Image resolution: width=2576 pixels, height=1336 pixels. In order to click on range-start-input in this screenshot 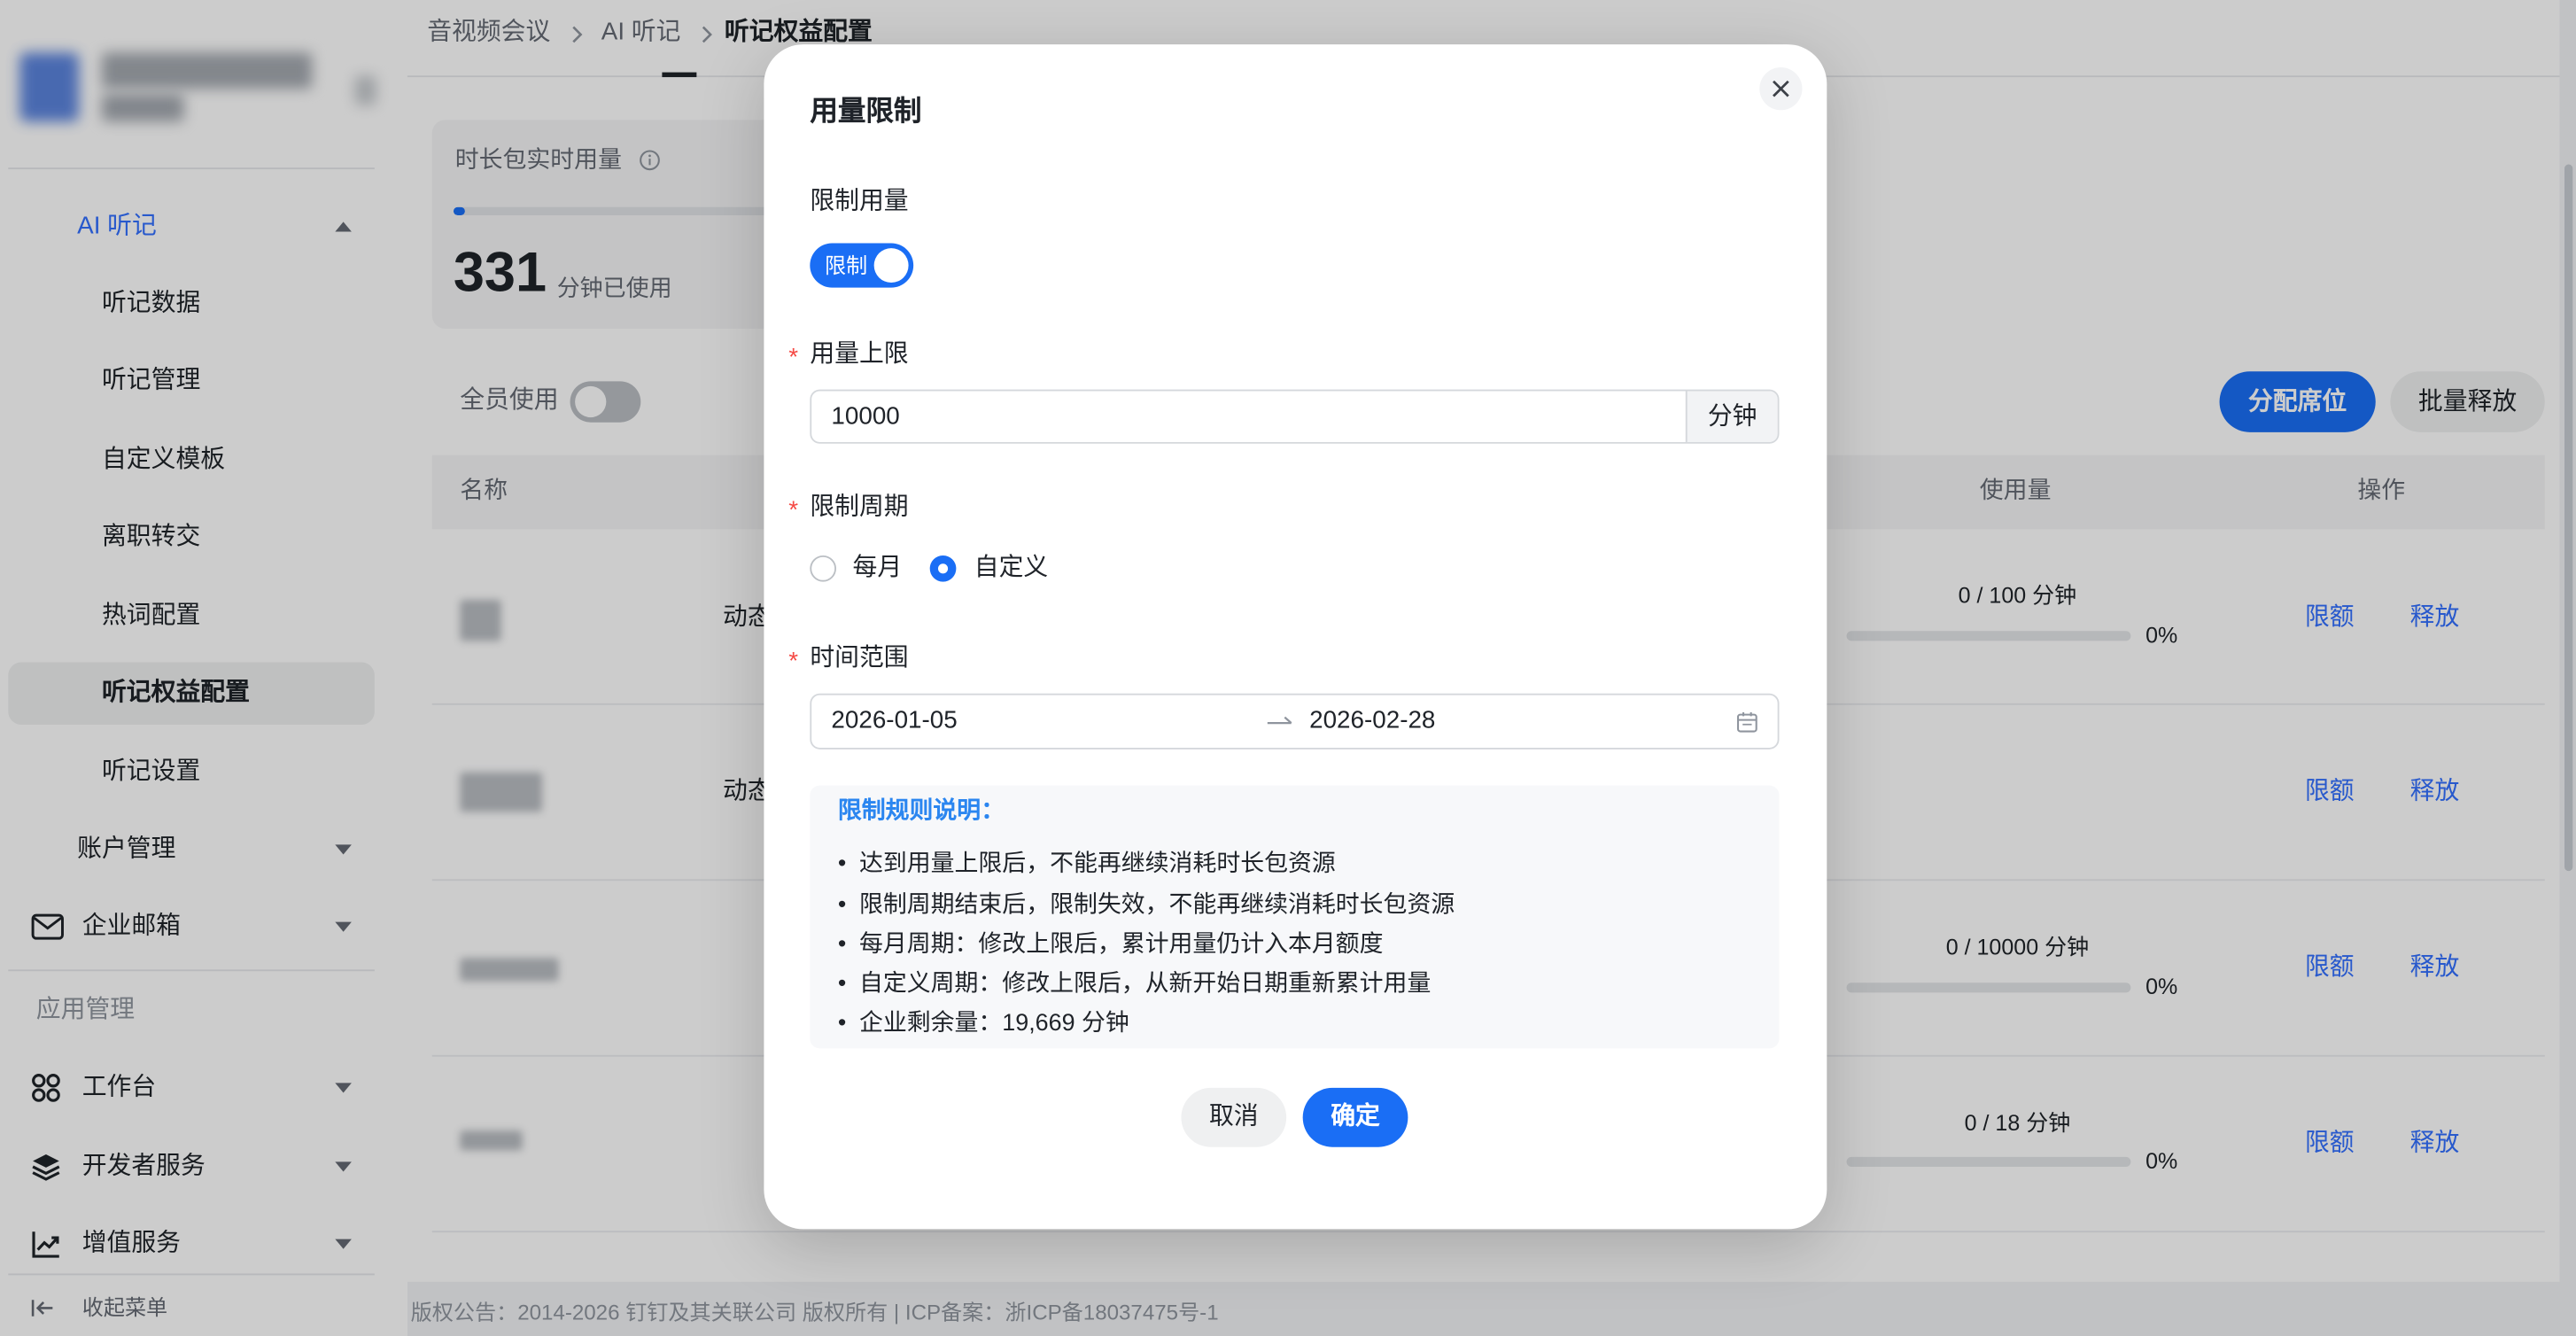, I will do `click(1037, 721)`.